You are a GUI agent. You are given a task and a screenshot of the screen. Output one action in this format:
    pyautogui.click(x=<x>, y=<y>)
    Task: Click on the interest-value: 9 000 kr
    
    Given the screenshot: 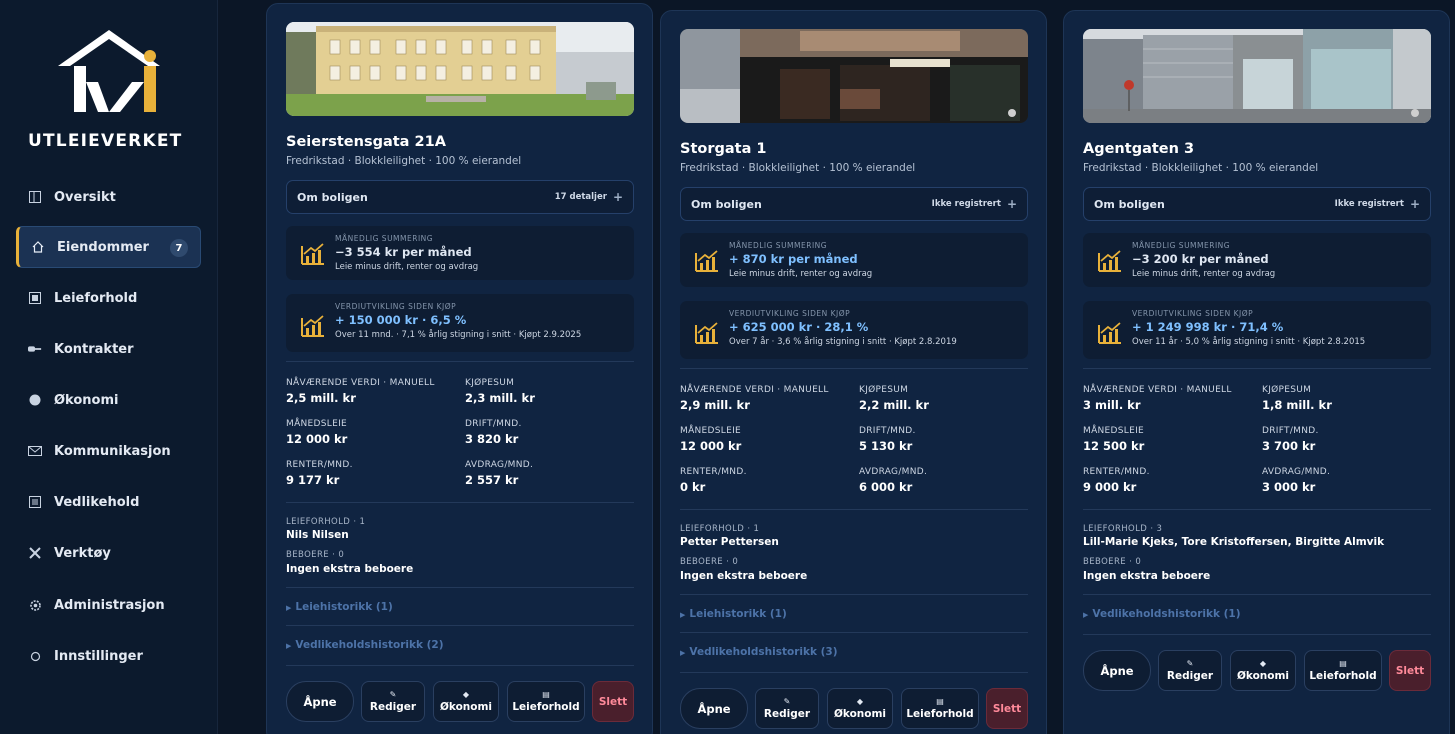 What is the action you would take?
    pyautogui.click(x=1110, y=487)
    